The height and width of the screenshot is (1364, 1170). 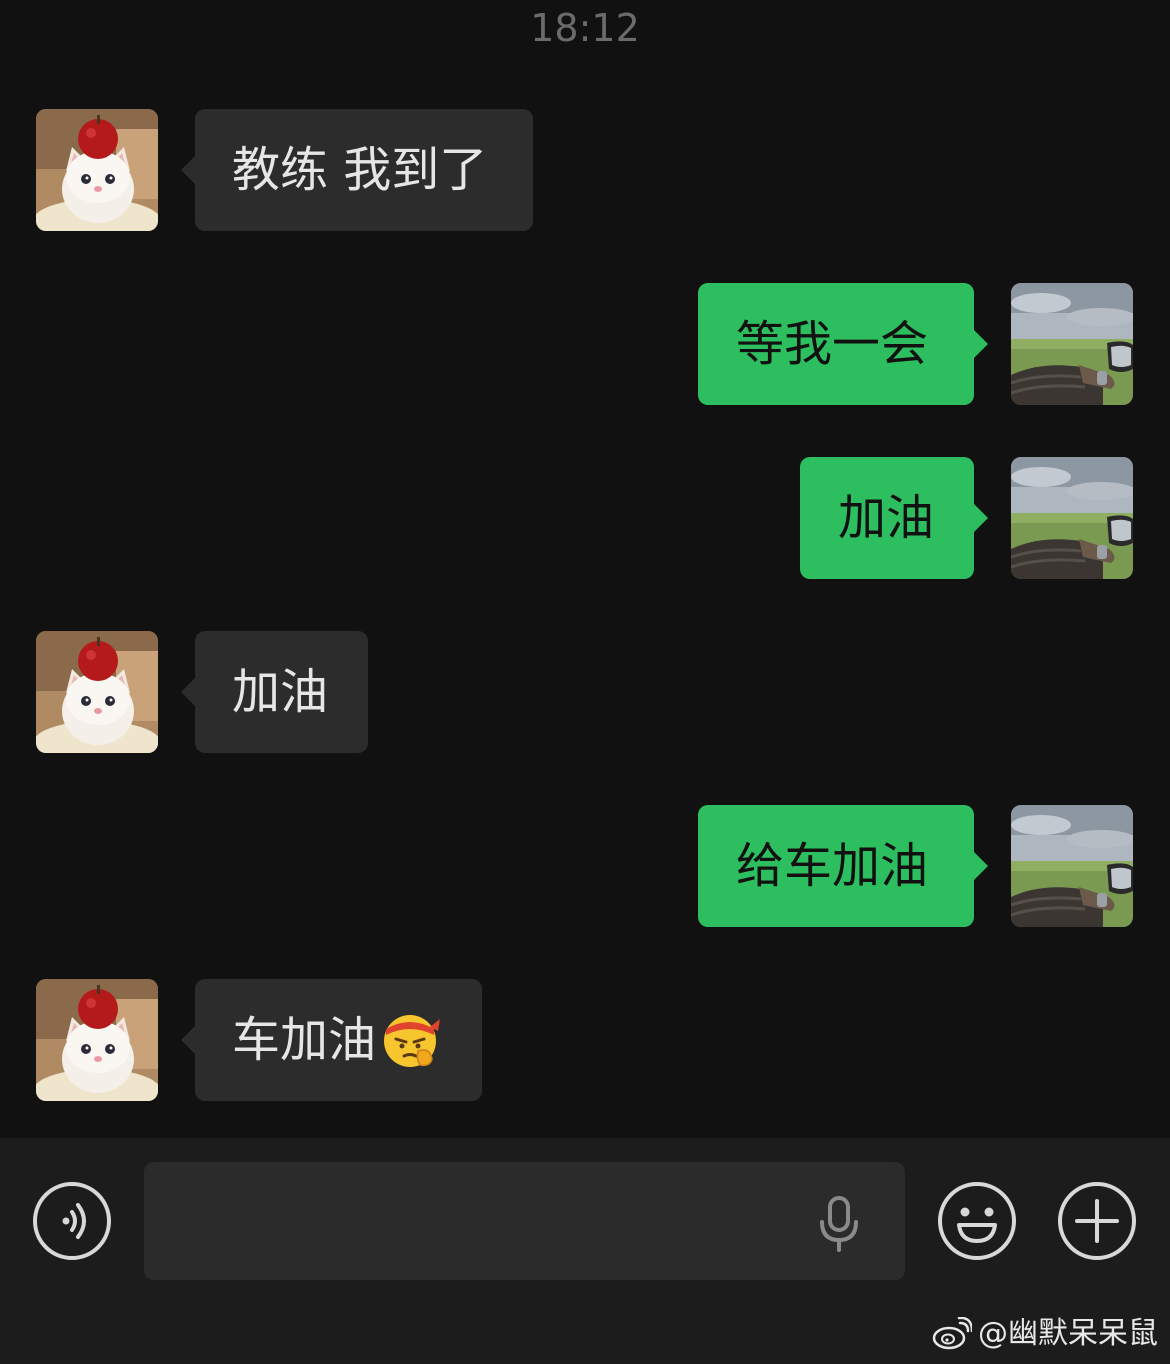 What do you see at coordinates (832, 344) in the screenshot?
I see `message-text: 等我一会` at bounding box center [832, 344].